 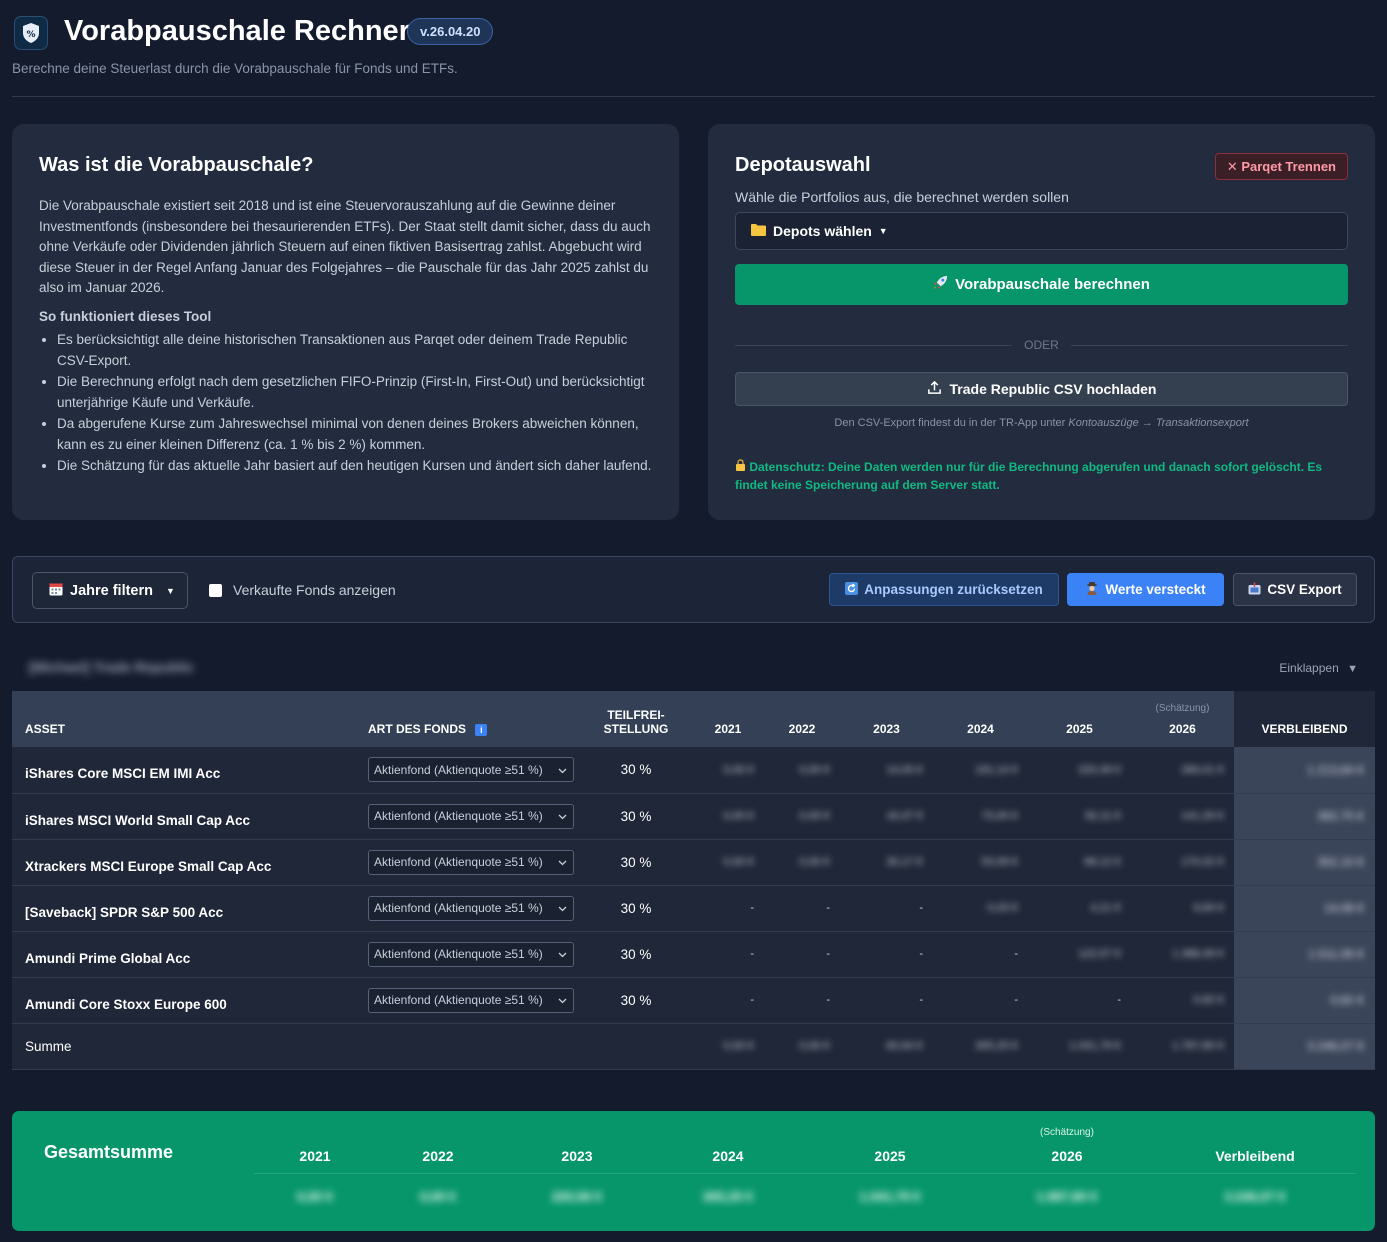 I want to click on value-2026: 9,84 €, so click(x=1182, y=908).